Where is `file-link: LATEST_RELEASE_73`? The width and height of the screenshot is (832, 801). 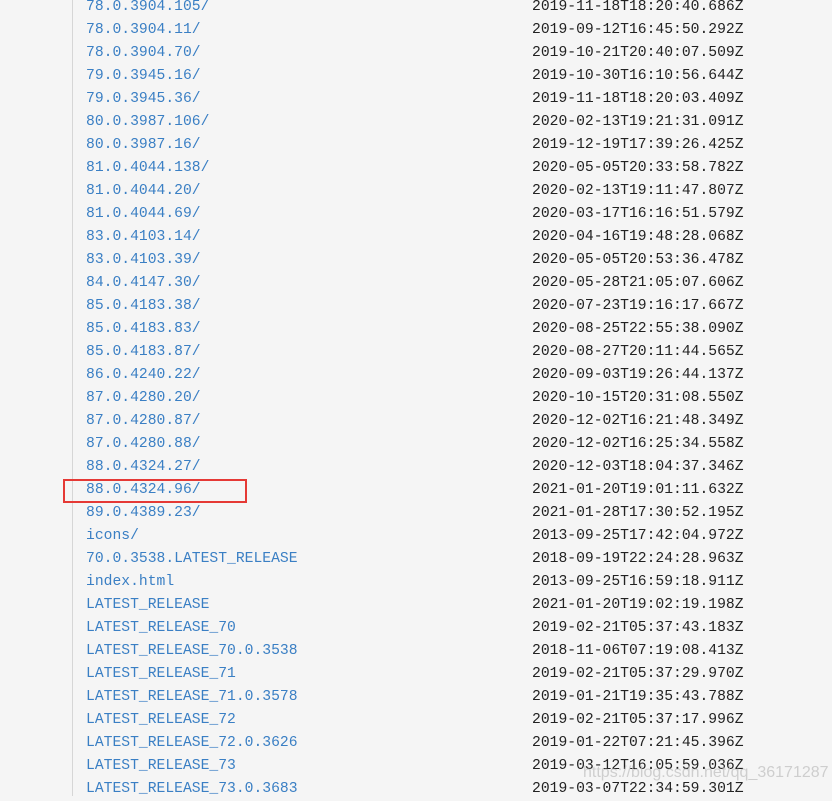
file-link: LATEST_RELEASE_73 is located at coordinates (161, 766).